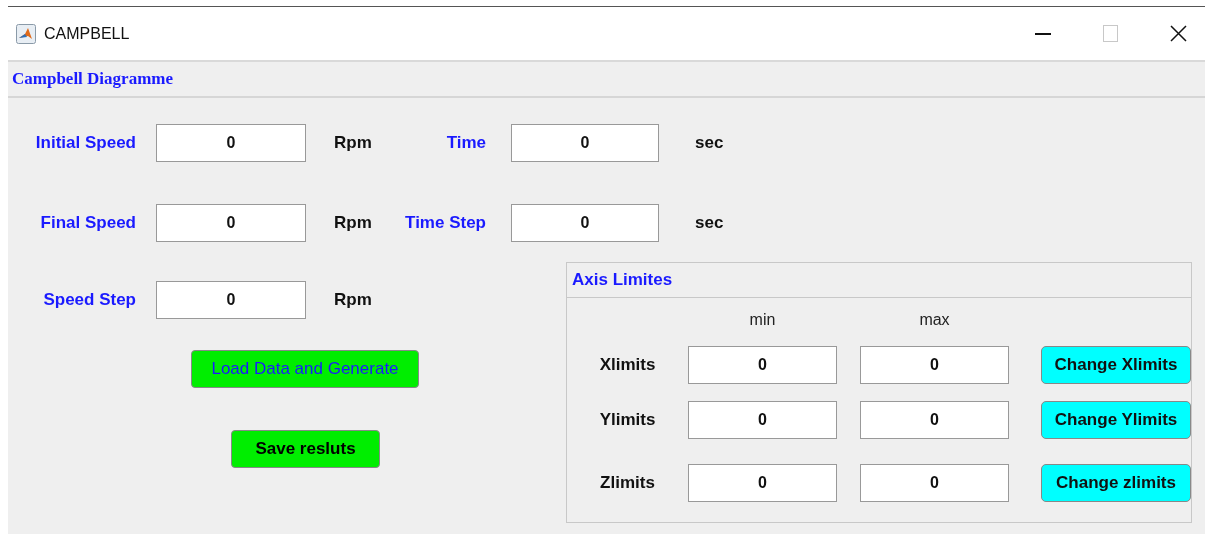 The image size is (1205, 535). What do you see at coordinates (305, 369) in the screenshot?
I see `load-button: Load Data and Generate` at bounding box center [305, 369].